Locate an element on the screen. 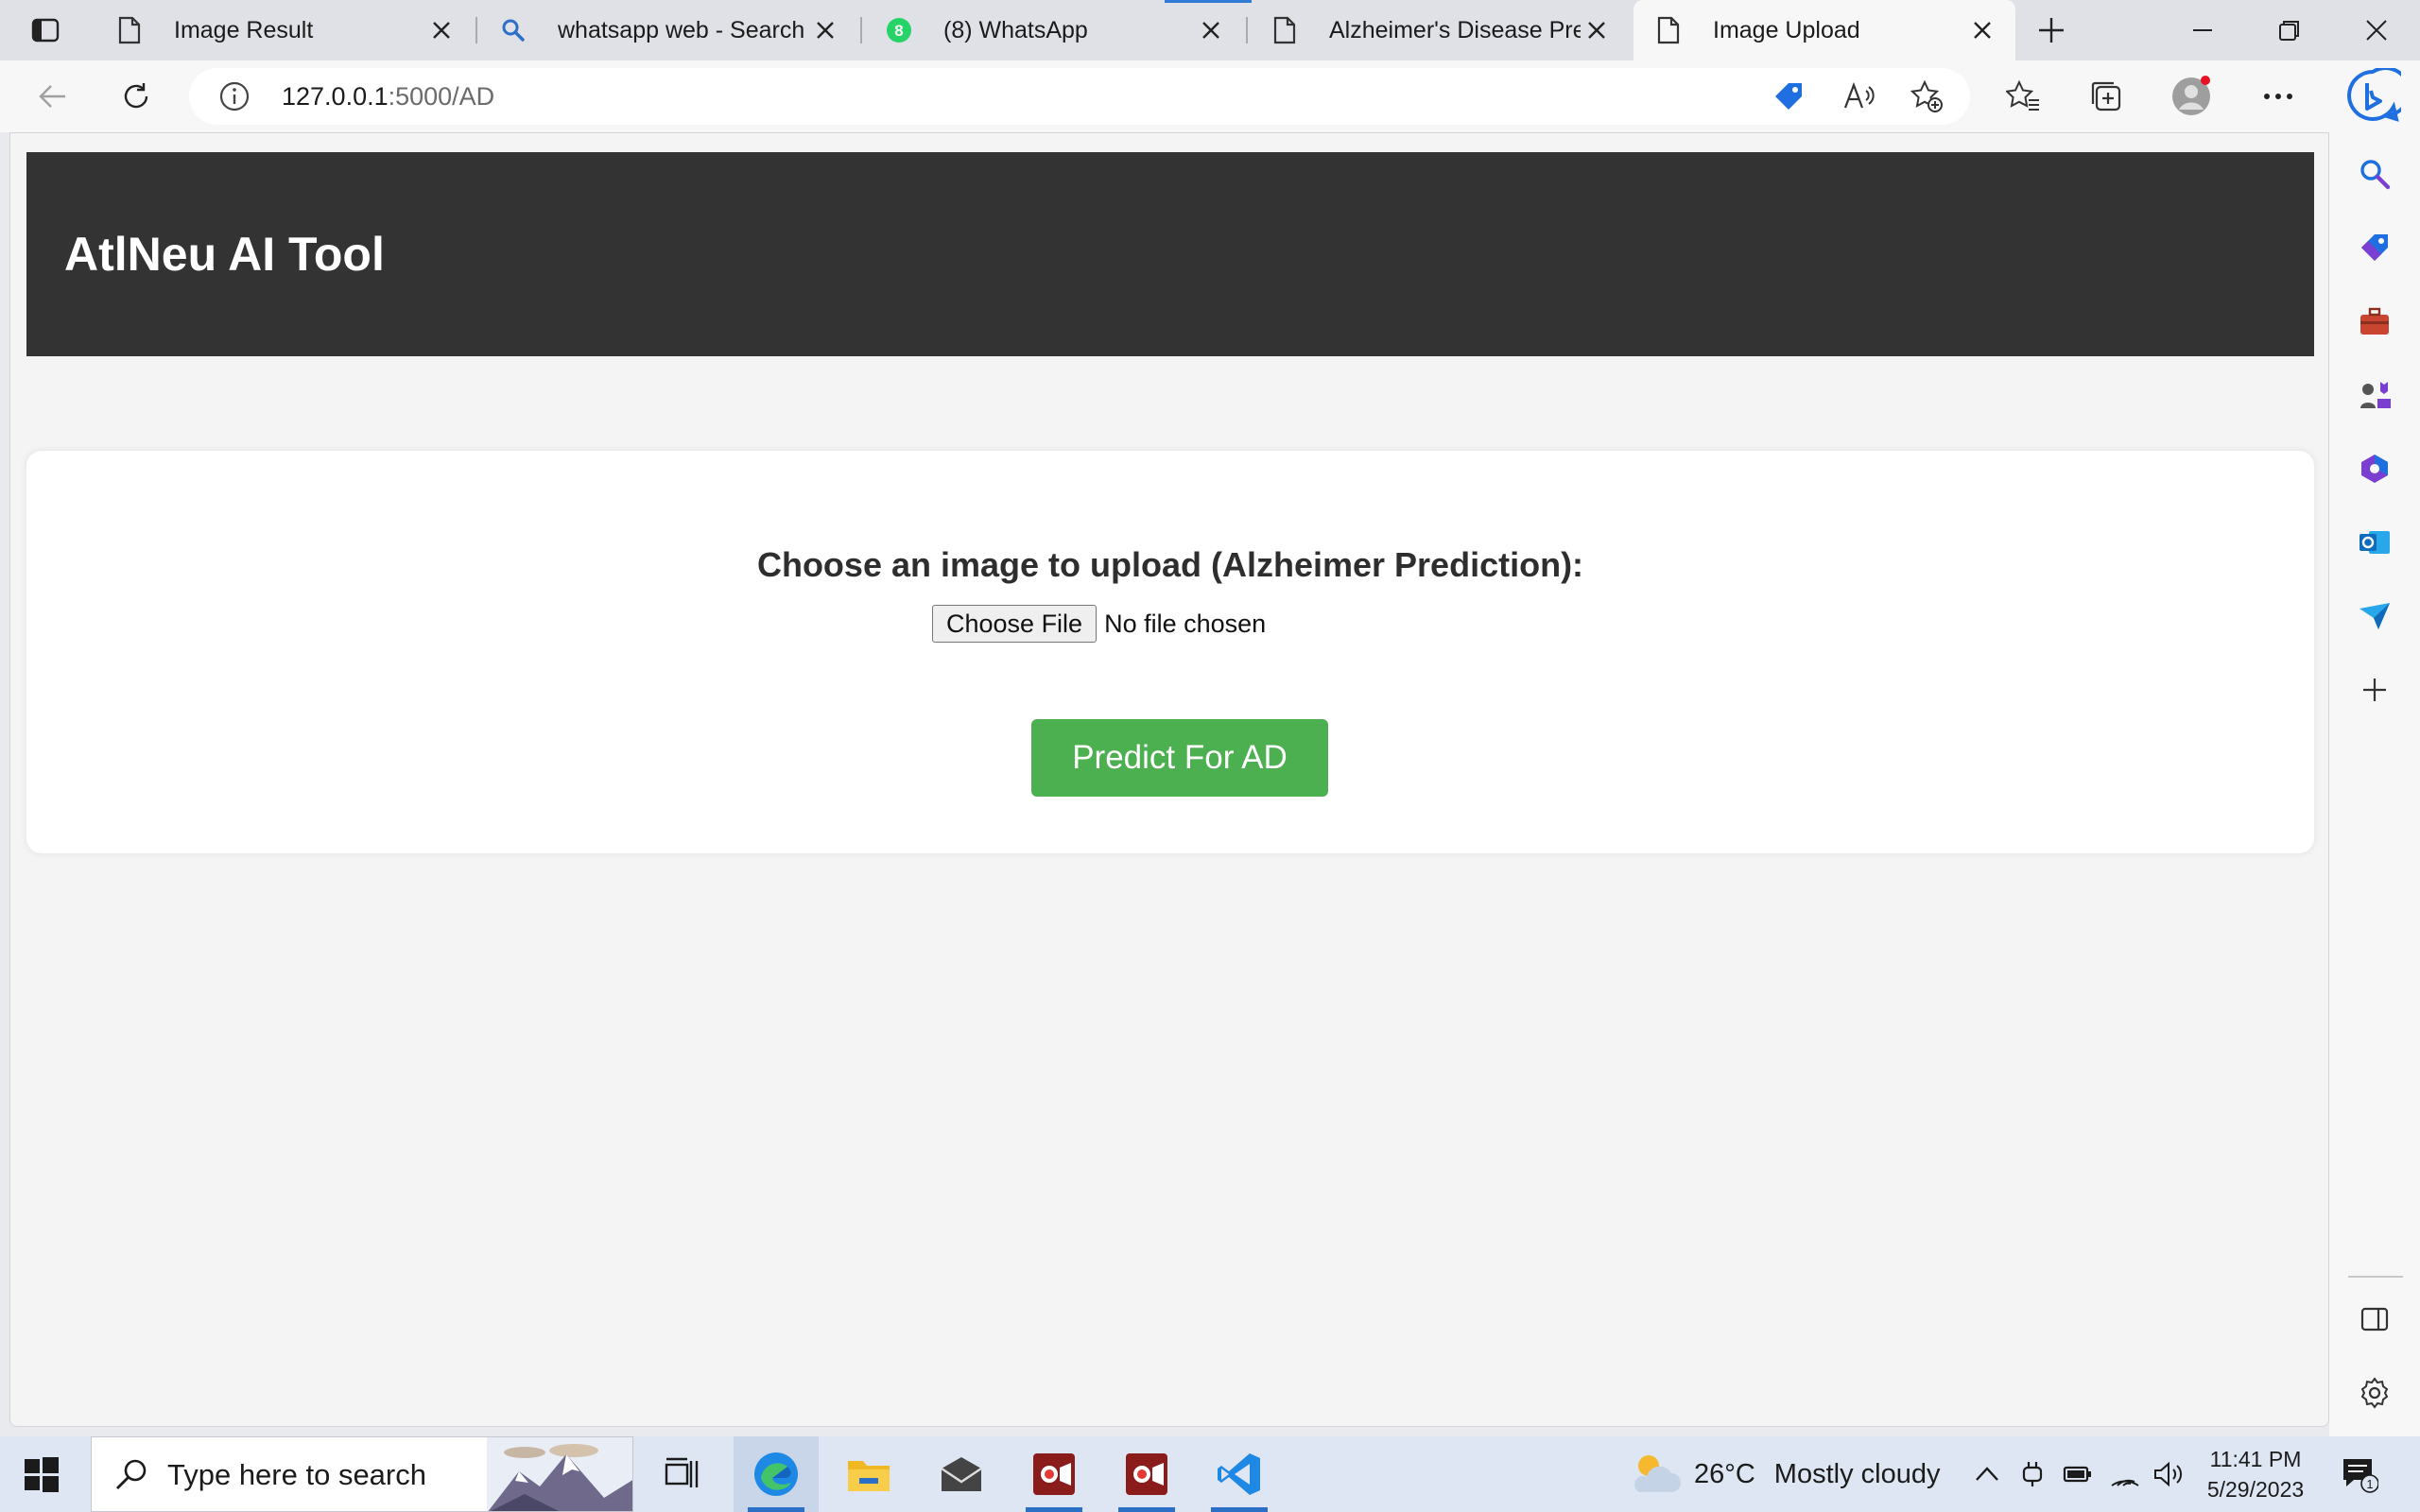 This screenshot has width=2420, height=1512. tray-network is located at coordinates (2125, 1474).